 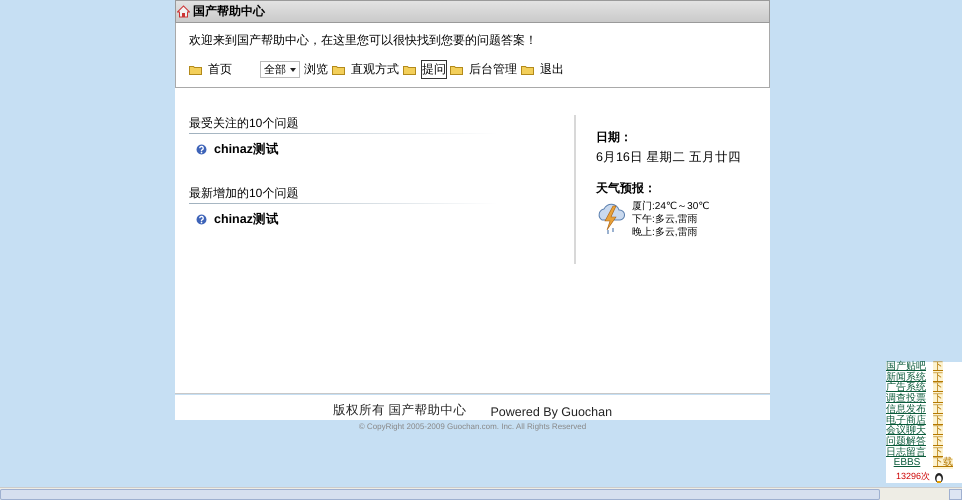 I want to click on product-link: 新闻系统, so click(x=907, y=378).